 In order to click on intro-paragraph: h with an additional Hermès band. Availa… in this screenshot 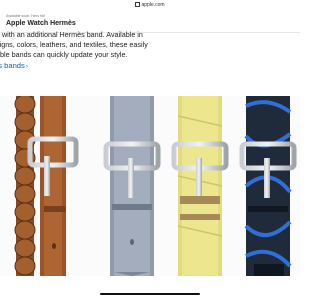, I will do `click(93, 45)`.